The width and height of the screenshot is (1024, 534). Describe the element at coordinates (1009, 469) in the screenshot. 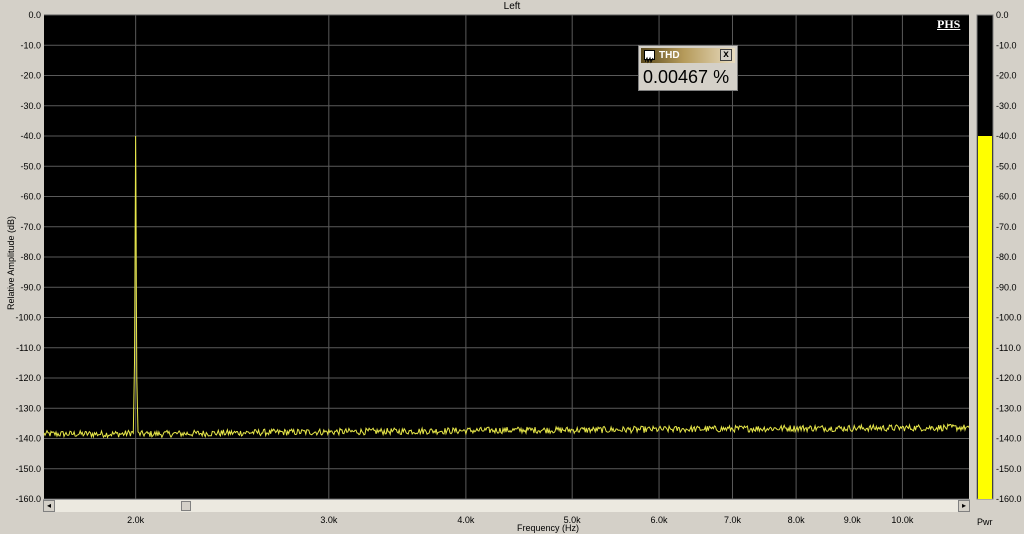

I see `meter-tick-label: -150.0` at that location.